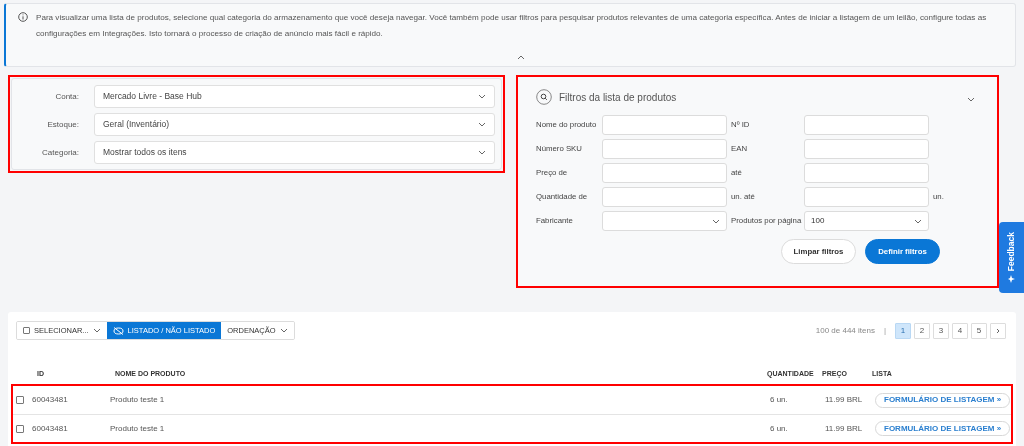 The image size is (1024, 446). What do you see at coordinates (866, 221) in the screenshot?
I see `select-field: 100` at bounding box center [866, 221].